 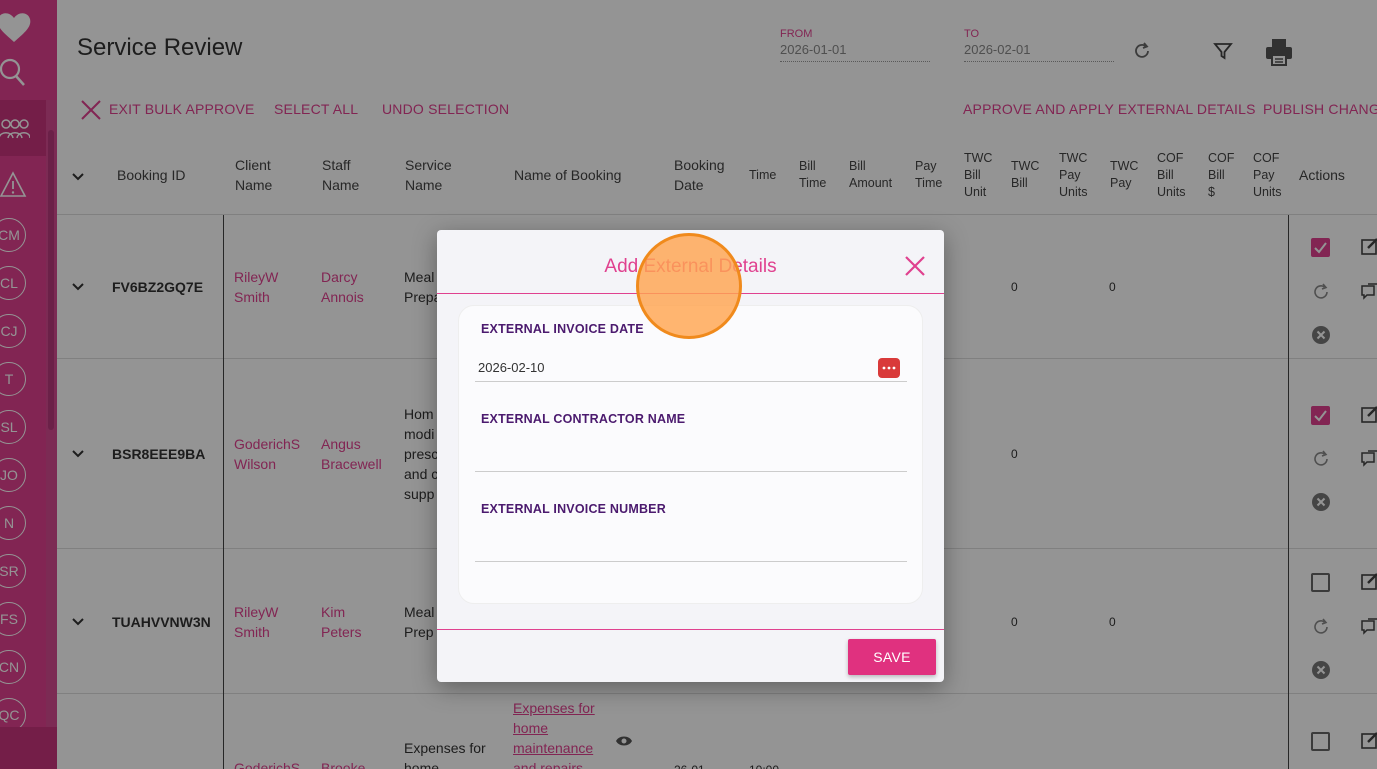 What do you see at coordinates (691, 368) in the screenshot?
I see `invoice-date-input` at bounding box center [691, 368].